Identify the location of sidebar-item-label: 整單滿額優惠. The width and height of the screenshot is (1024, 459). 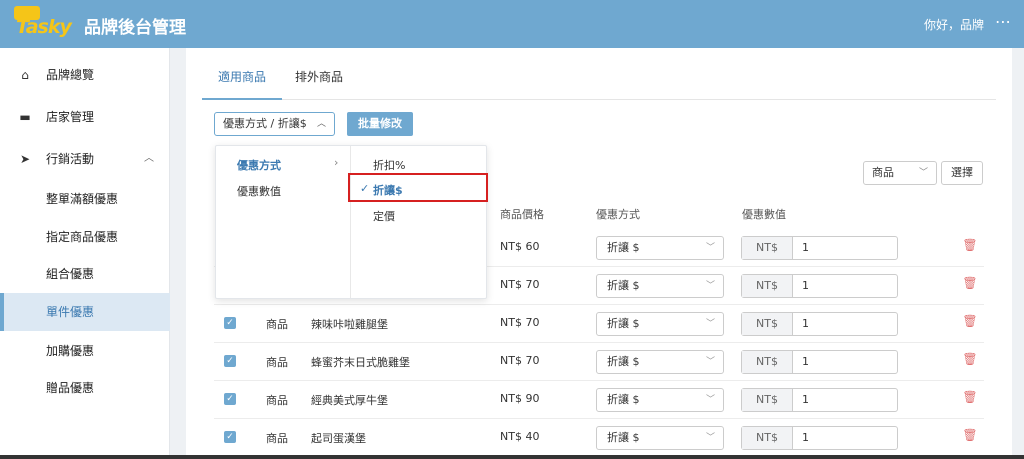
(82, 199).